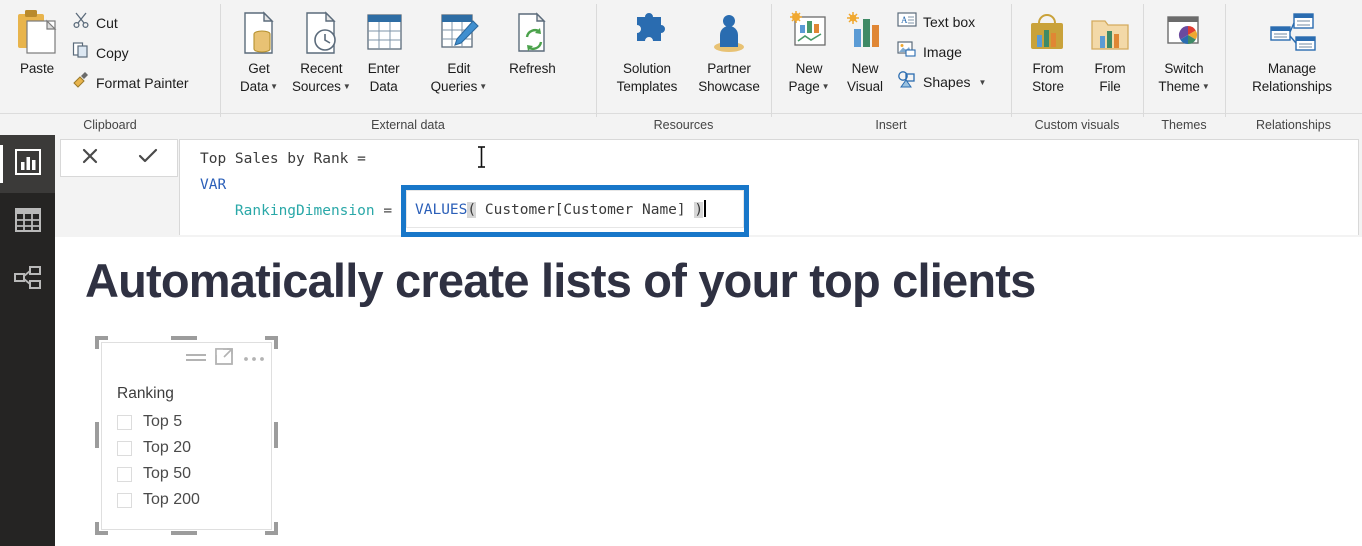  Describe the element at coordinates (647, 49) in the screenshot. I see `solution-templates-button: Solution Templates` at that location.